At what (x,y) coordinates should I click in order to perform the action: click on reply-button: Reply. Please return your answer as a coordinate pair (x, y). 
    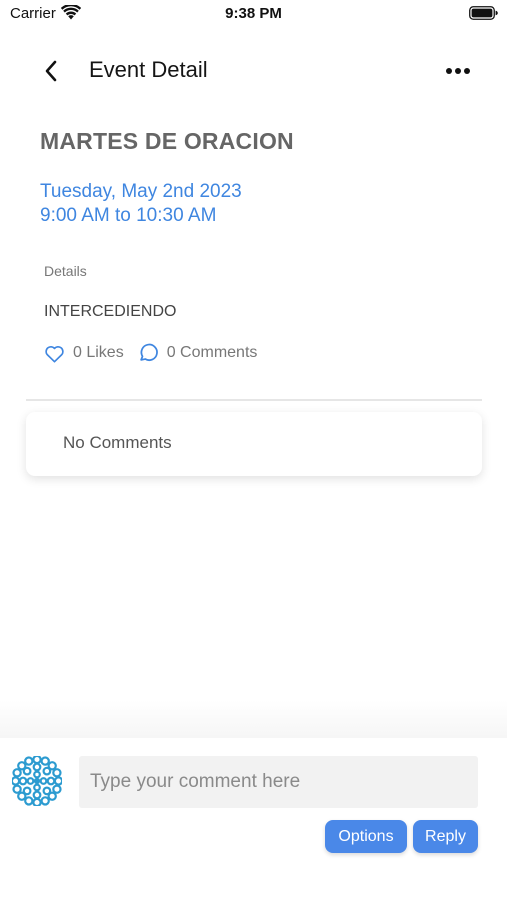
    Looking at the image, I should click on (445, 836).